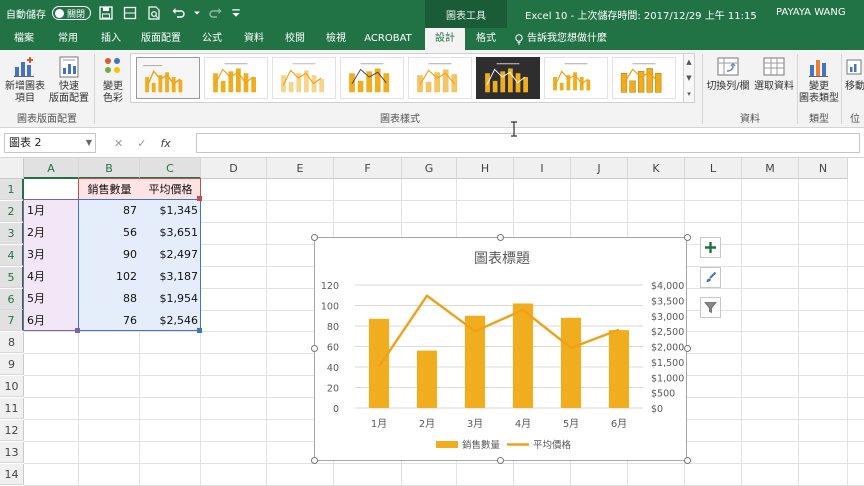 This screenshot has width=864, height=486. Describe the element at coordinates (51, 298) in the screenshot. I see `cell-a6: 5月` at that location.